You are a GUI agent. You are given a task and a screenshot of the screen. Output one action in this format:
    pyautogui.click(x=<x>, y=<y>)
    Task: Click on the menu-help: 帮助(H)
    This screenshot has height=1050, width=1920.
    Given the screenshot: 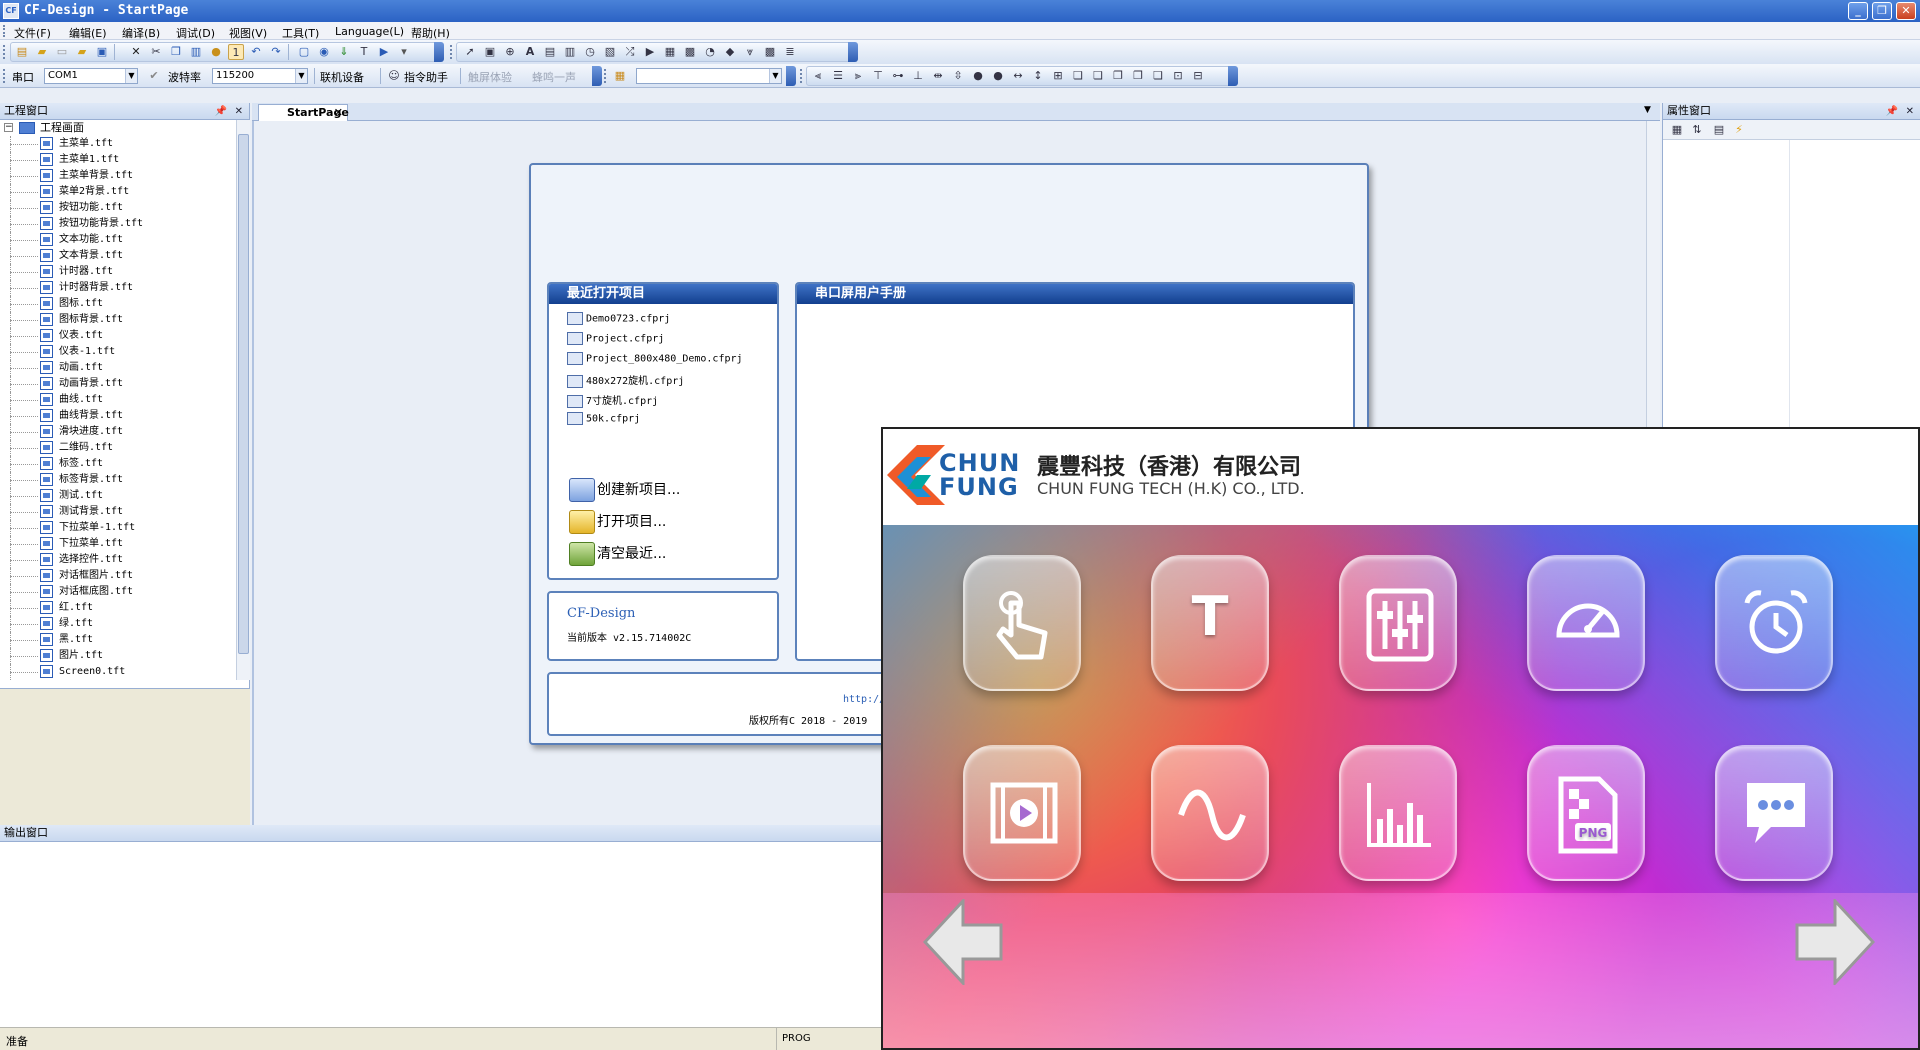 What is the action you would take?
    pyautogui.click(x=430, y=33)
    